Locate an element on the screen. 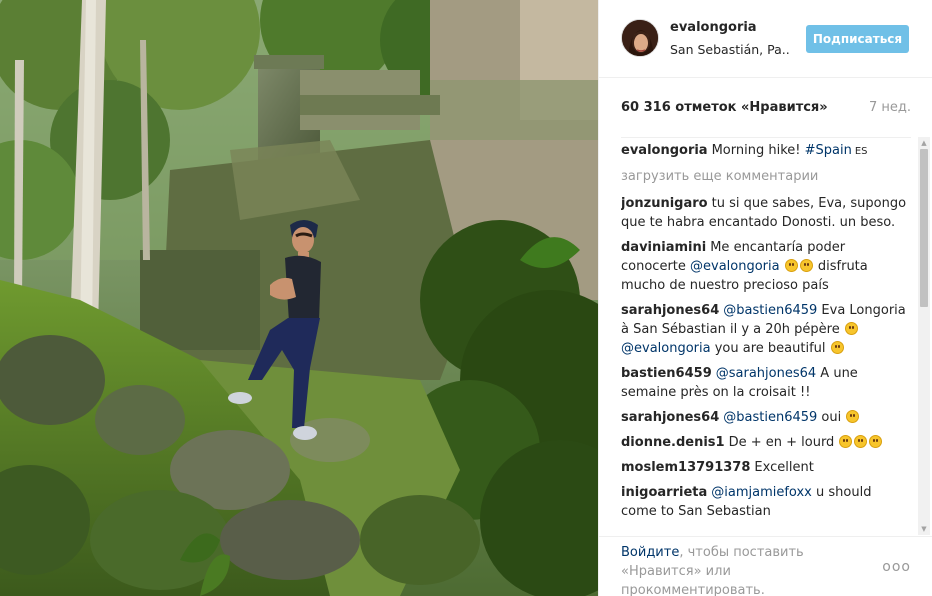 Image resolution: width=932 pixels, height=596 pixels. comment-username: moslem13791378 is located at coordinates (685, 467).